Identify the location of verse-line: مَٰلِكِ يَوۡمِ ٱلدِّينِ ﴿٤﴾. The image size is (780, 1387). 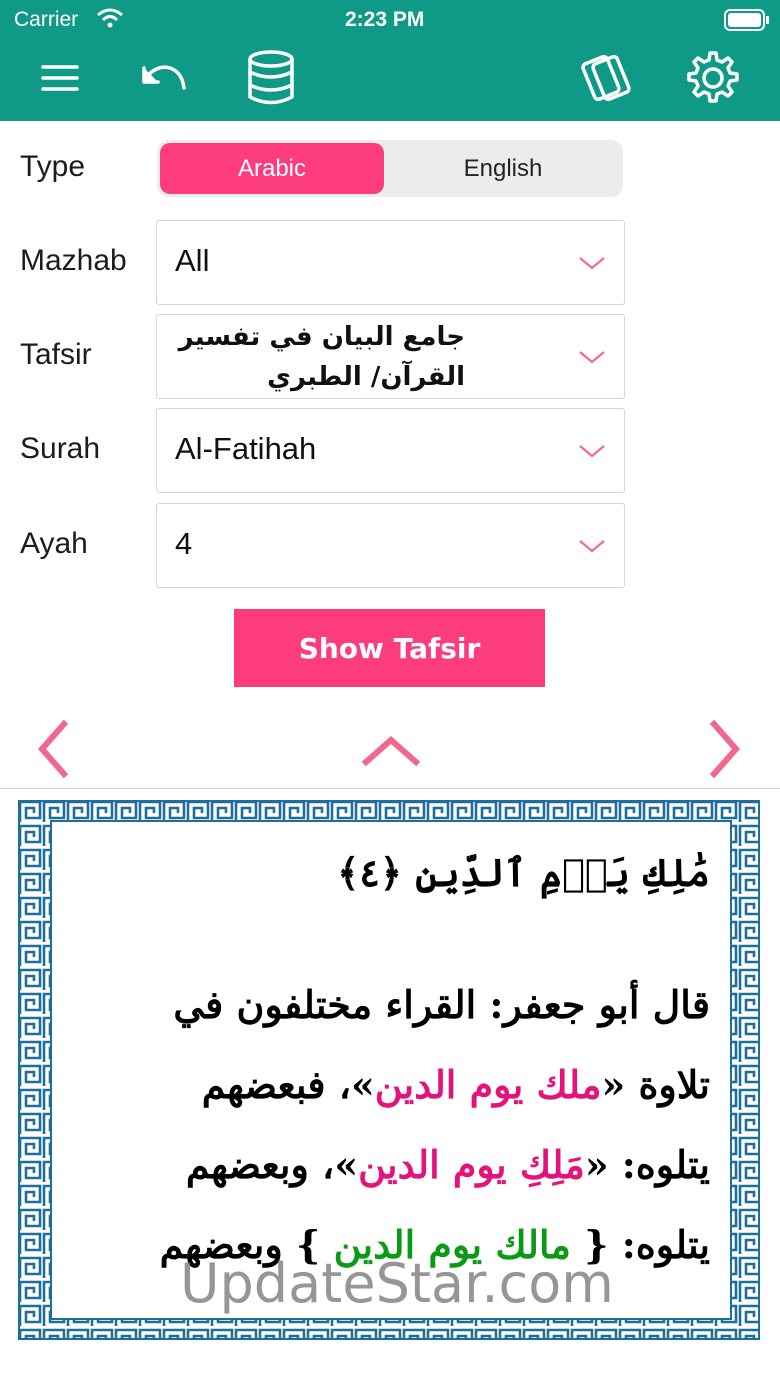
(523, 872).